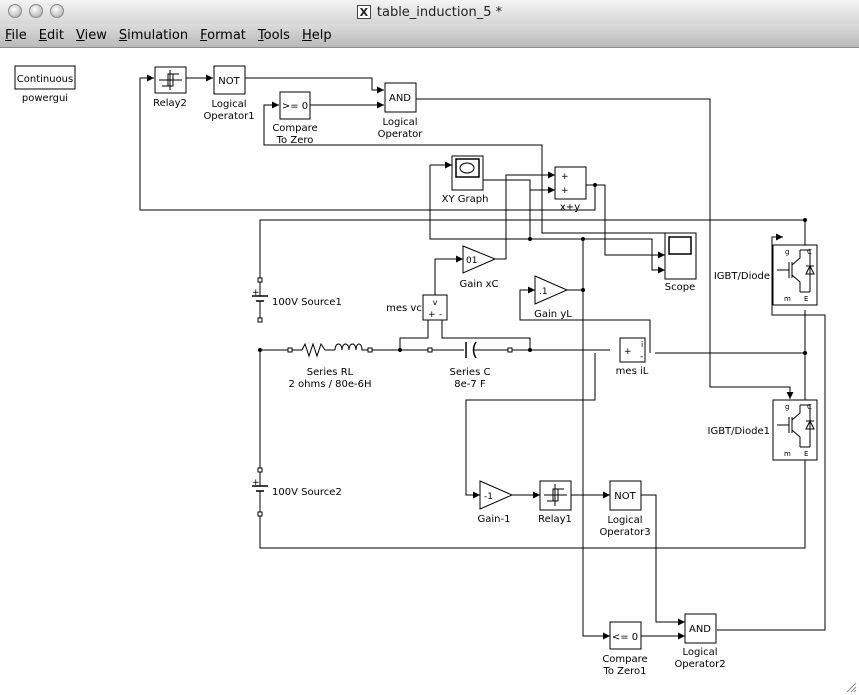  Describe the element at coordinates (330, 372) in the screenshot. I see `rl-label1: Series RL` at that location.